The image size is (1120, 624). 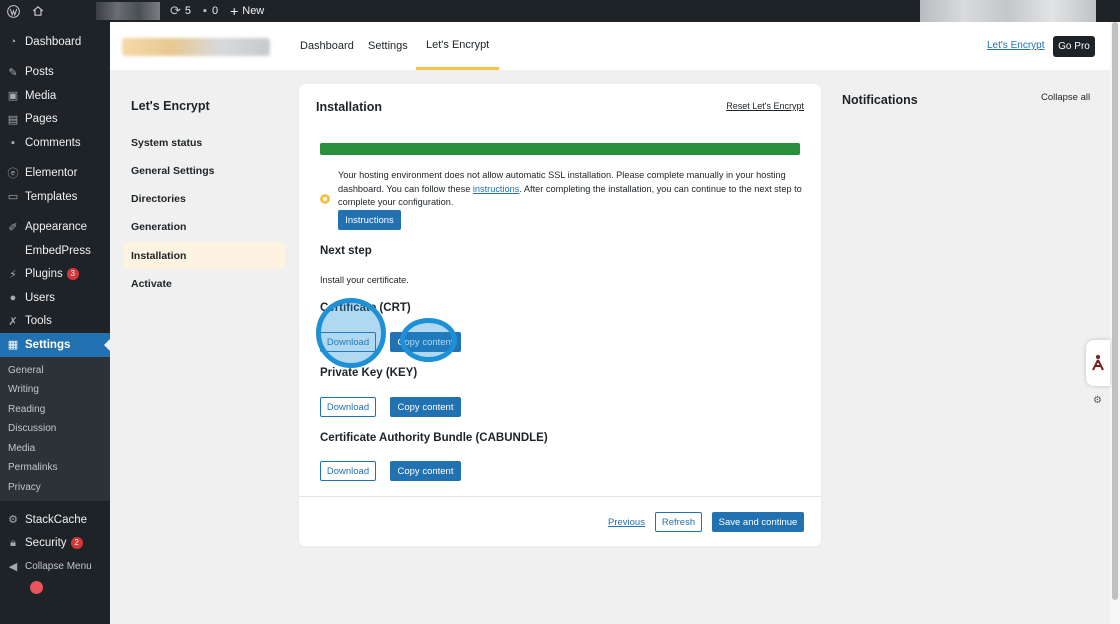 What do you see at coordinates (210, 11) in the screenshot?
I see `comments-link: ▪ 0` at bounding box center [210, 11].